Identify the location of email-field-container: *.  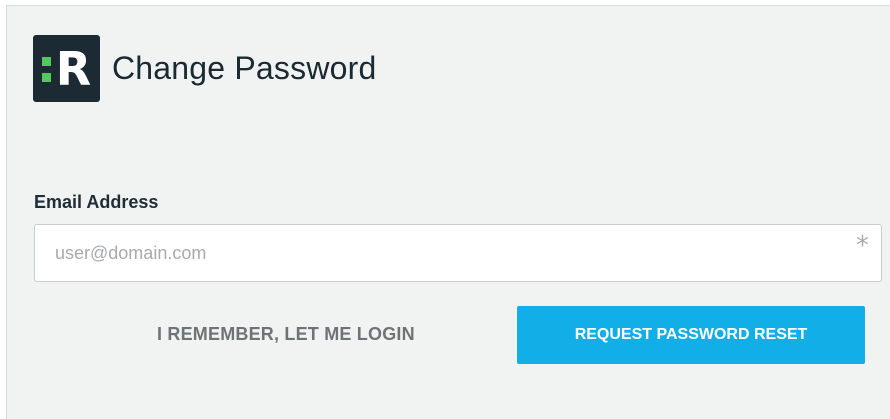
(458, 253).